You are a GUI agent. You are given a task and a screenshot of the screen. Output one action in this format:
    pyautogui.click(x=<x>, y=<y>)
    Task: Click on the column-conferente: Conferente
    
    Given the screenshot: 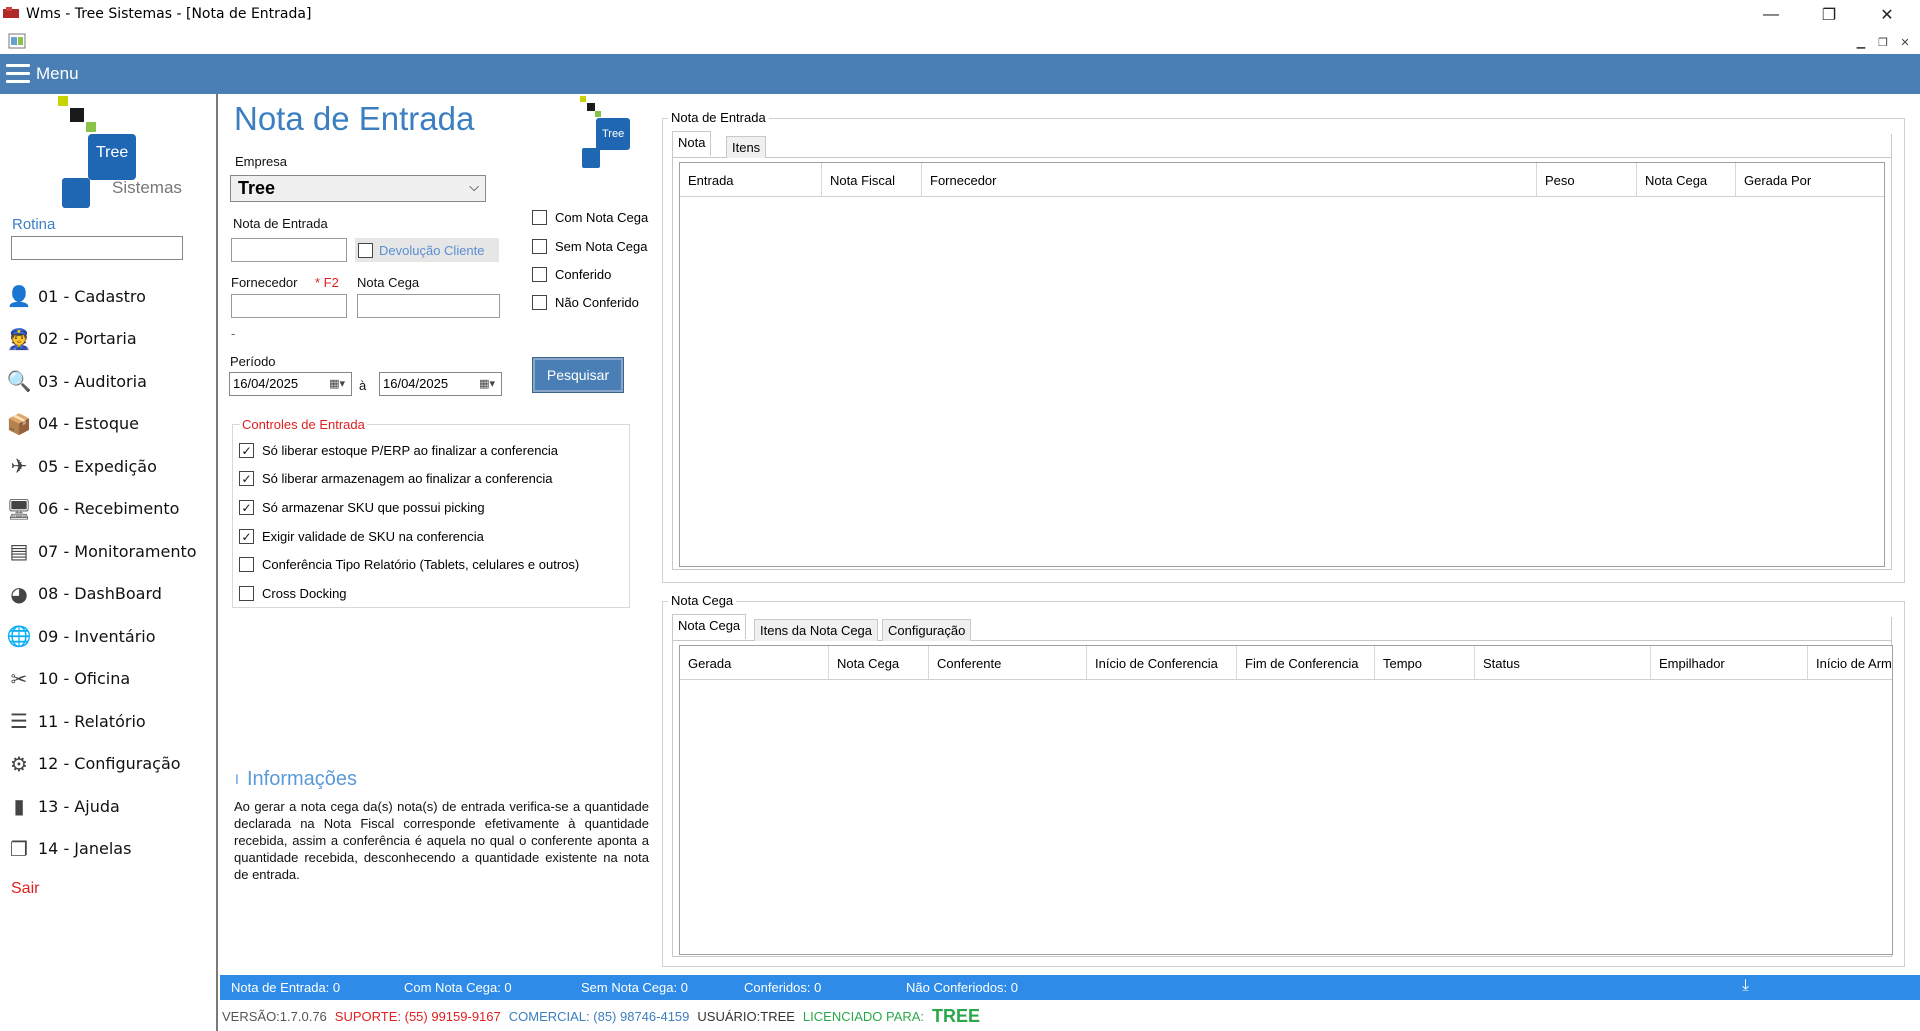 What is the action you would take?
    pyautogui.click(x=1008, y=662)
    